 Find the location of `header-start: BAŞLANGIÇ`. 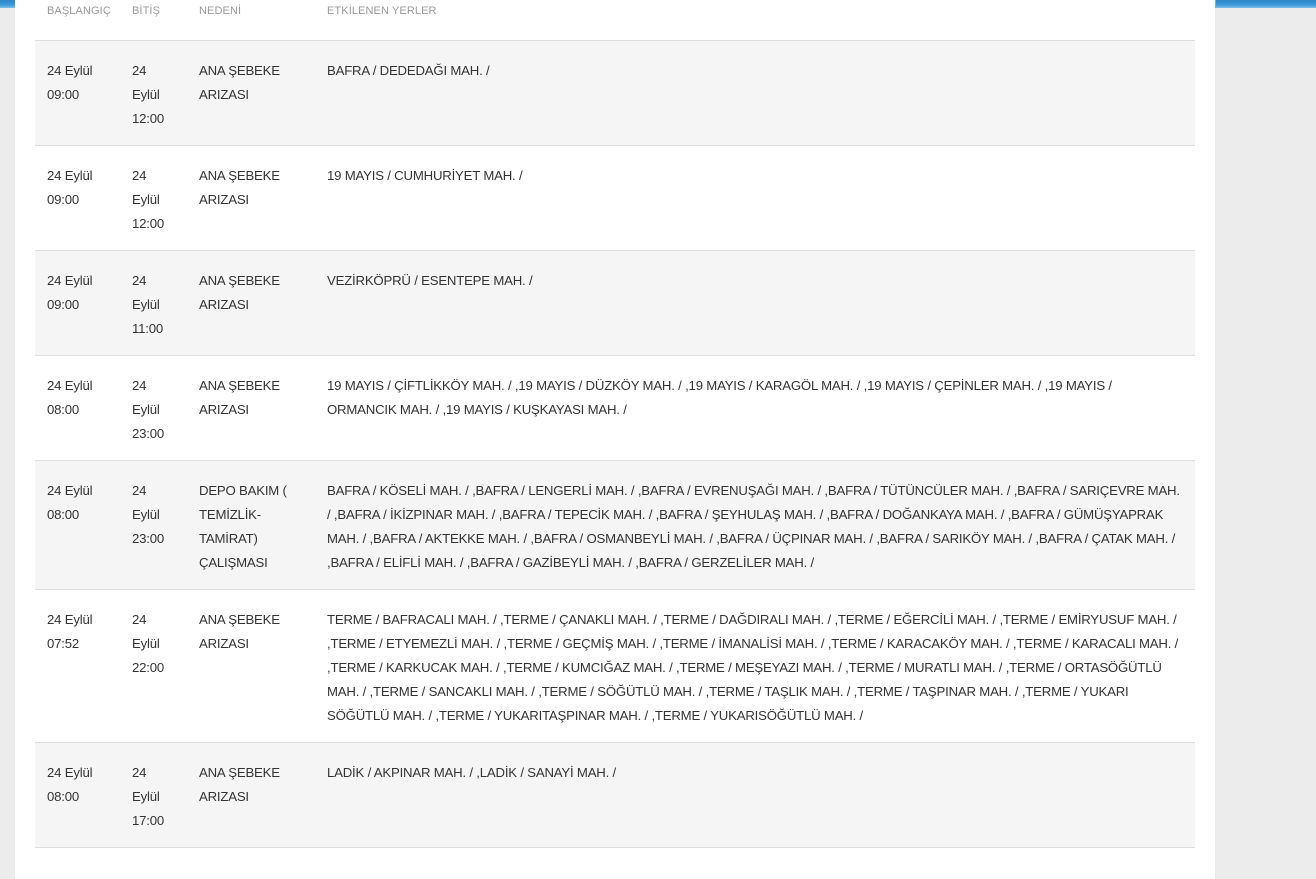

header-start: BAŞLANGIÇ is located at coordinates (77, 20).